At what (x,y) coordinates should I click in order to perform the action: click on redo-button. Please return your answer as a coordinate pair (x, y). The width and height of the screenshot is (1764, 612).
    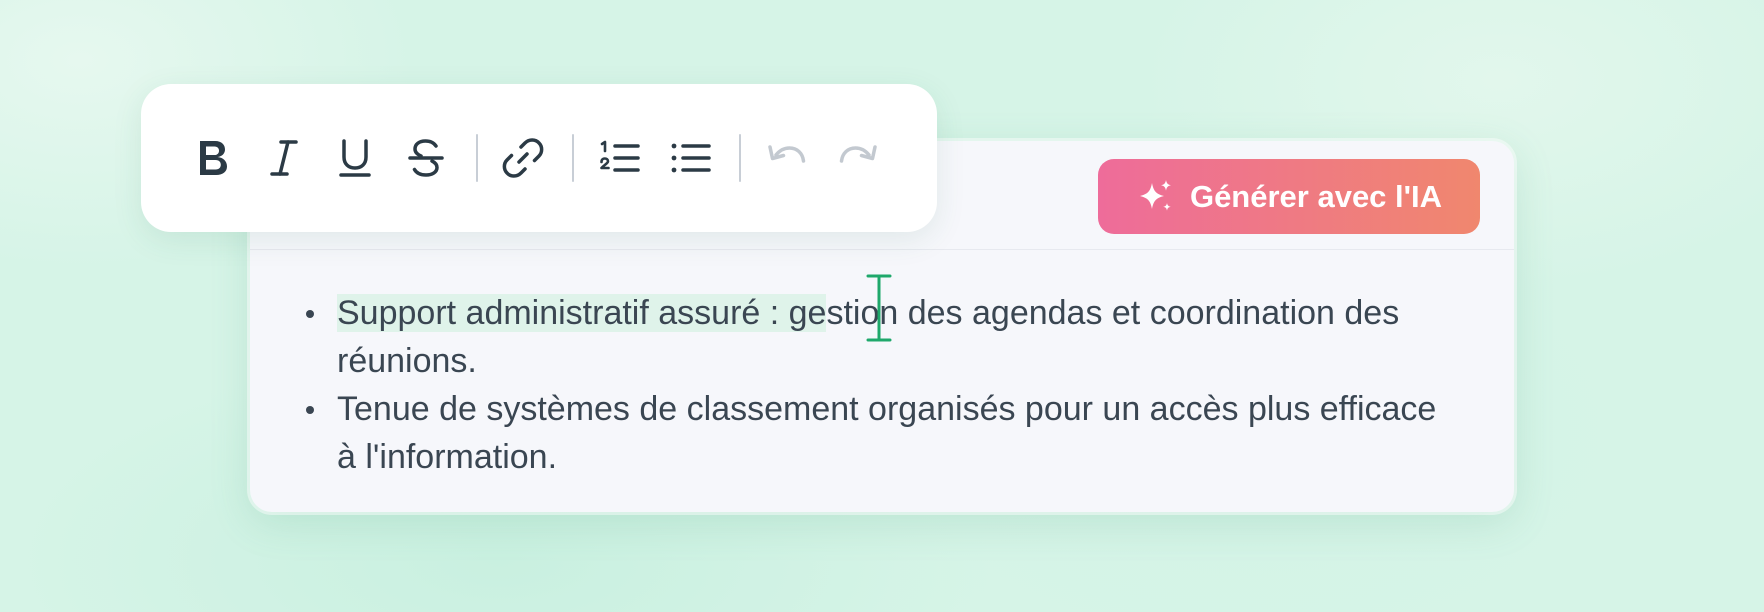
    Looking at the image, I should click on (858, 158).